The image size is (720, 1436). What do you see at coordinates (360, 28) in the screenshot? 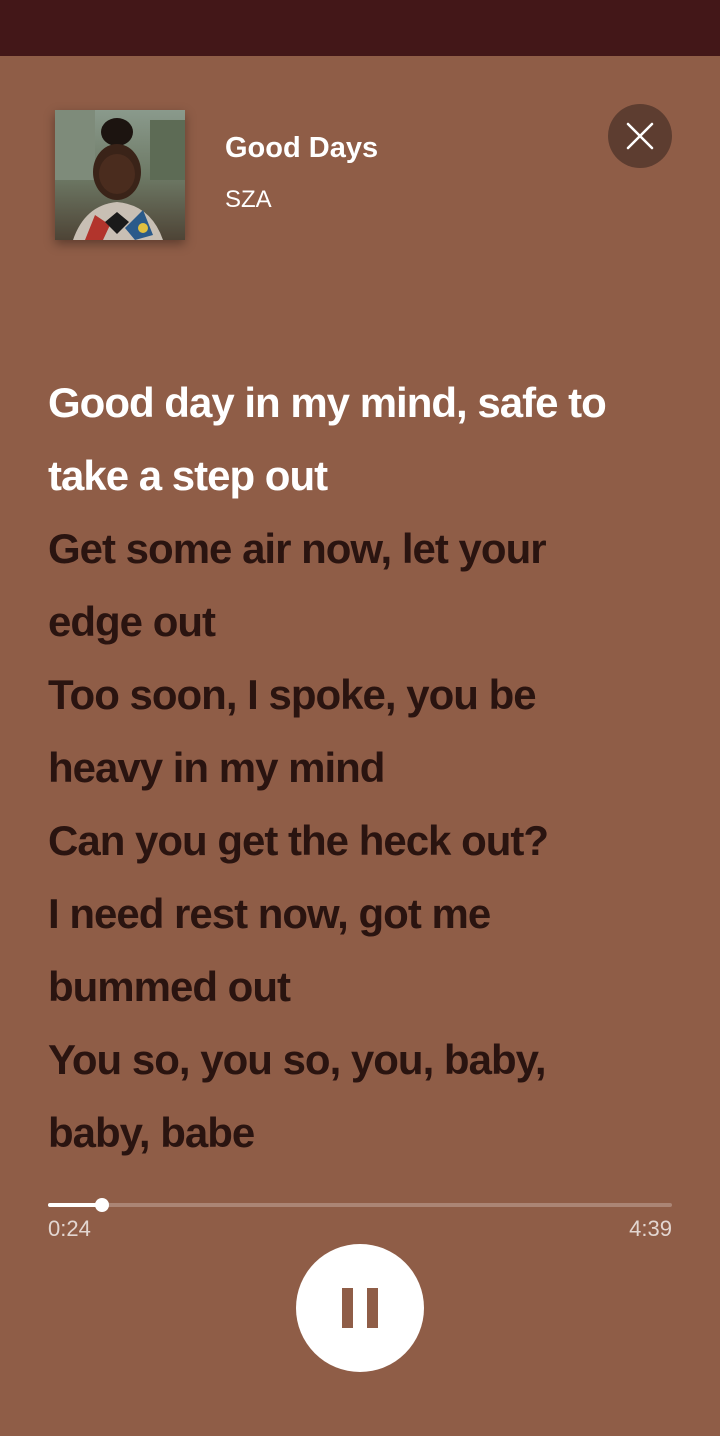
I see `status-bar` at bounding box center [360, 28].